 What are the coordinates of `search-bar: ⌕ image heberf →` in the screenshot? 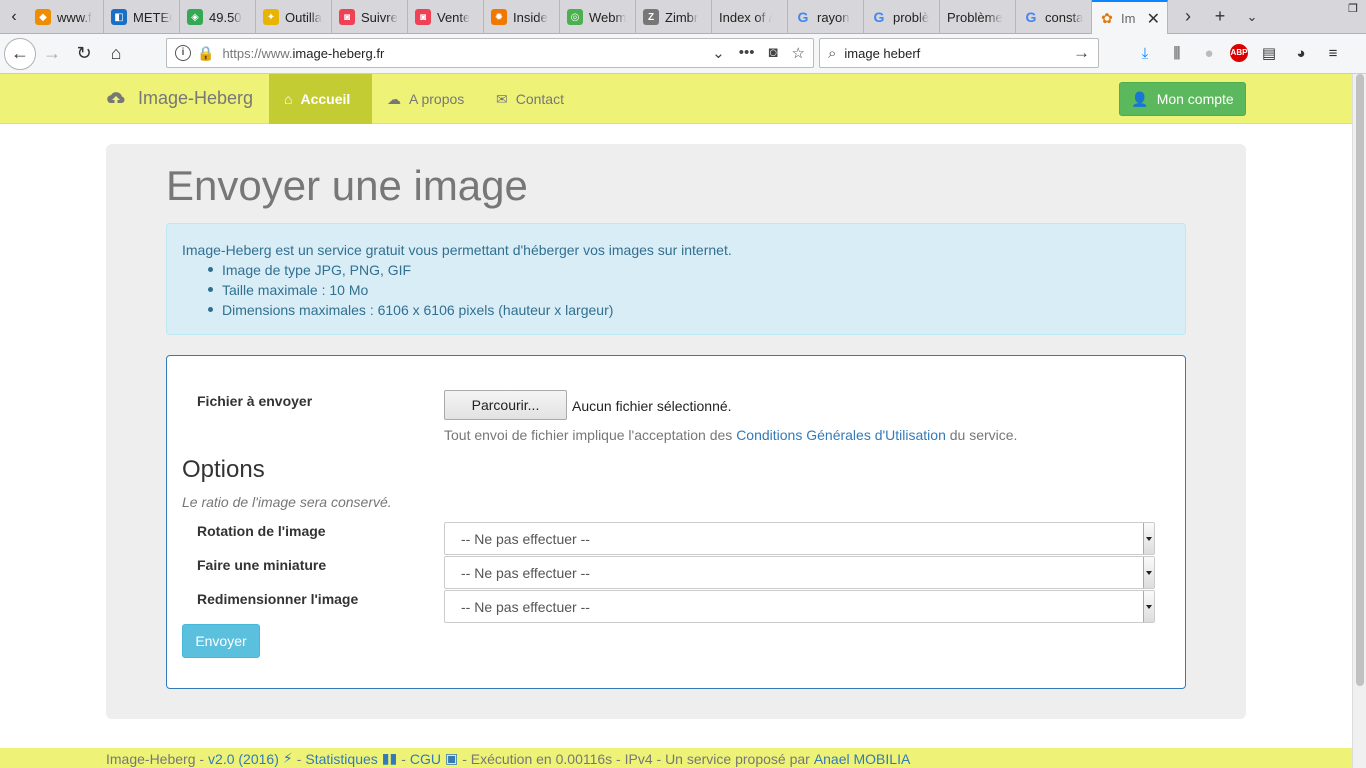 It's located at (959, 53).